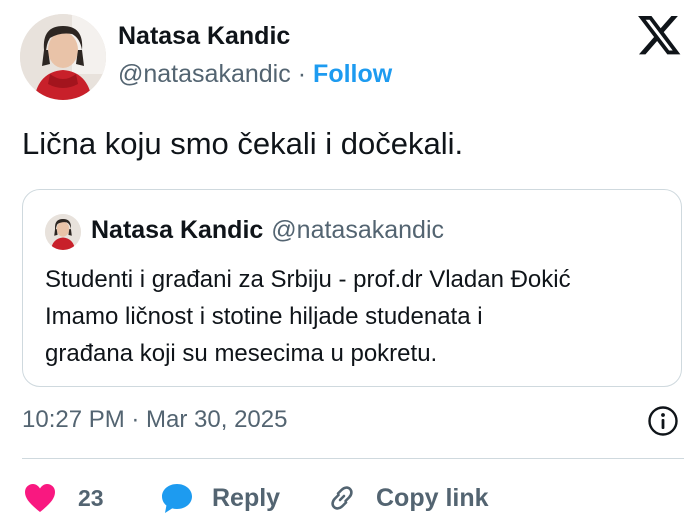  I want to click on heart-icon, so click(40, 498).